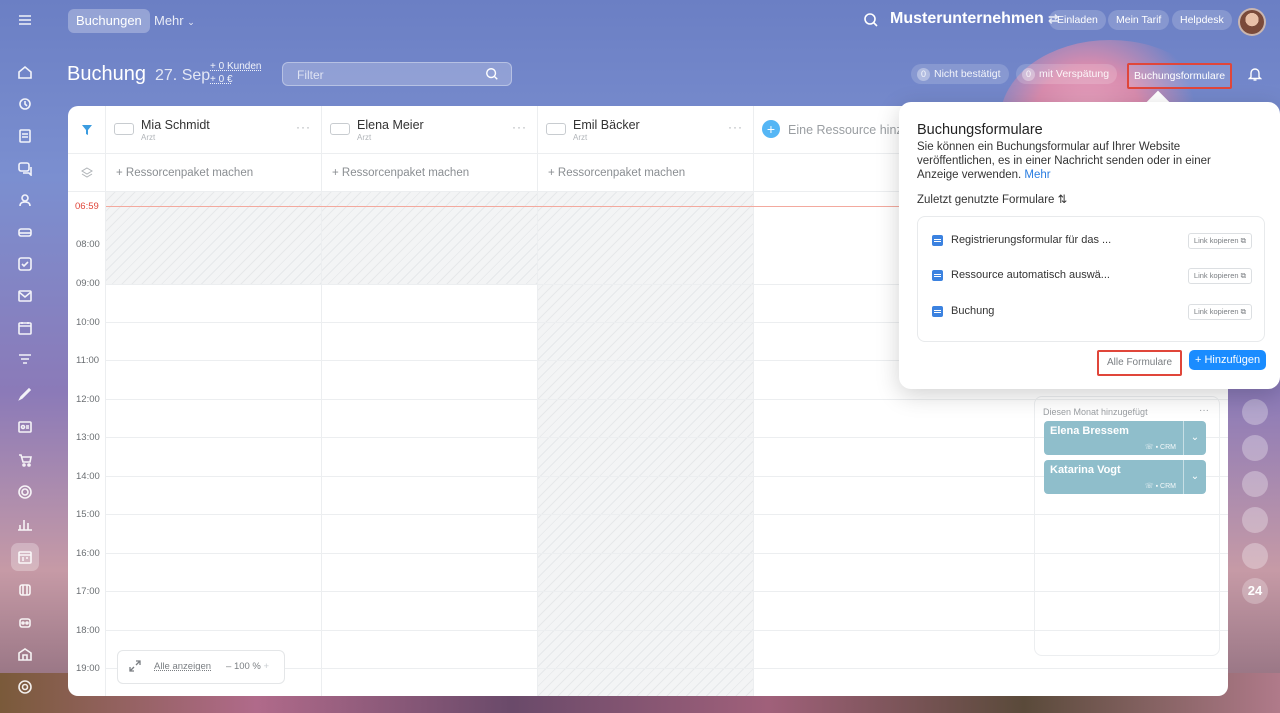 This screenshot has height=713, width=1280. Describe the element at coordinates (88, 437) in the screenshot. I see `time-label: 13:00` at that location.